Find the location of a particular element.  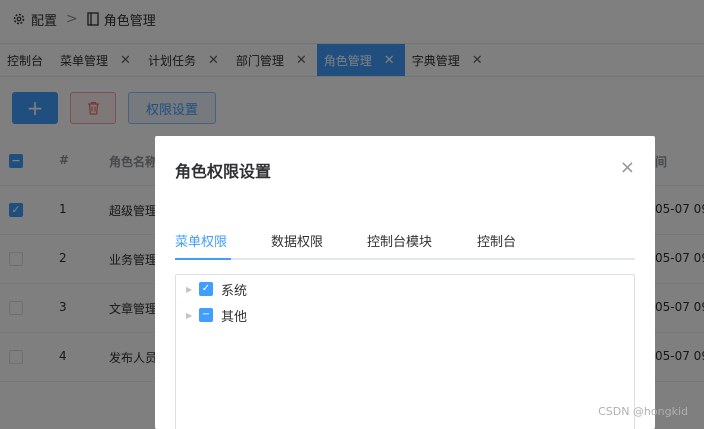

dialog-title: 角色权限设置 is located at coordinates (223, 171).